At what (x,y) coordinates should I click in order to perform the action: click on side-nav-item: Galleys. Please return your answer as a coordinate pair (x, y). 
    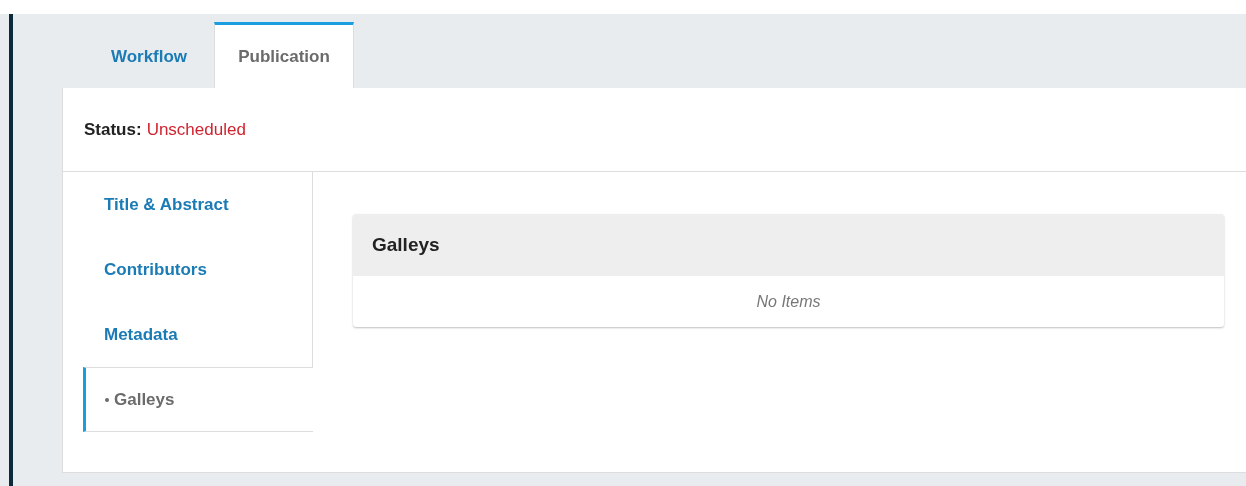
    Looking at the image, I should click on (198, 399).